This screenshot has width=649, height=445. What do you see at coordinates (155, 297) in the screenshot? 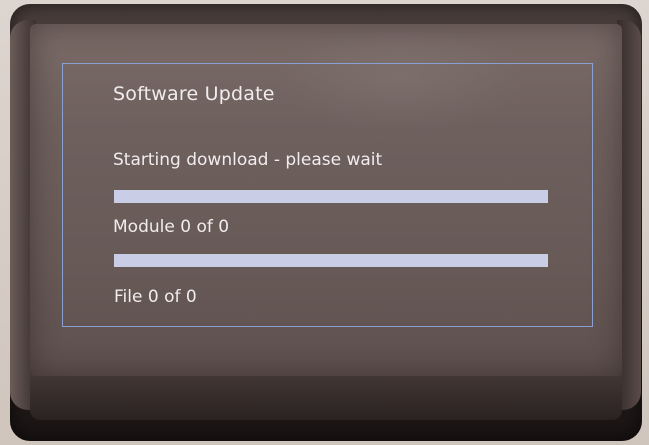
I see `file-progress-label: File 0 of 0` at bounding box center [155, 297].